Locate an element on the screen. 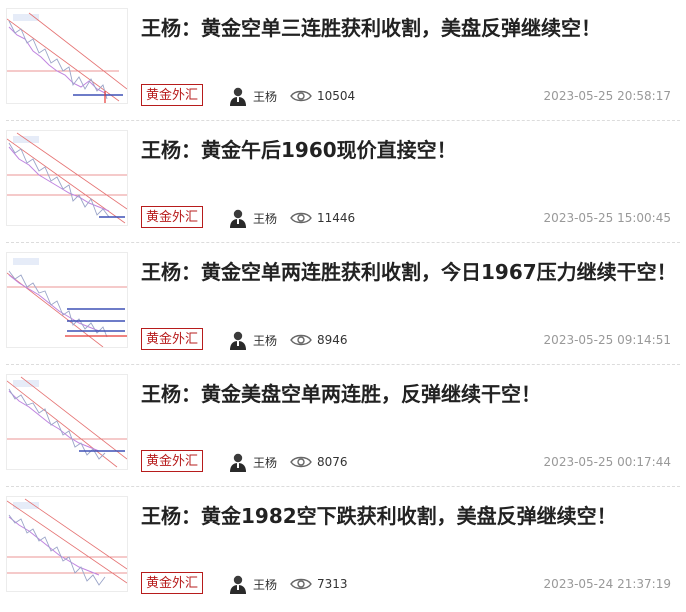  view-counter: 8076 is located at coordinates (319, 462).